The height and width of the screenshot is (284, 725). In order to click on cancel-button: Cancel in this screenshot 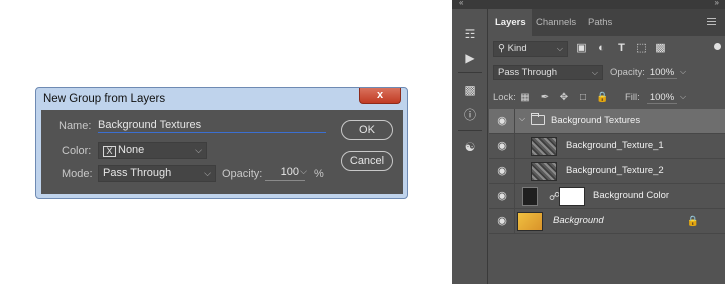, I will do `click(367, 161)`.